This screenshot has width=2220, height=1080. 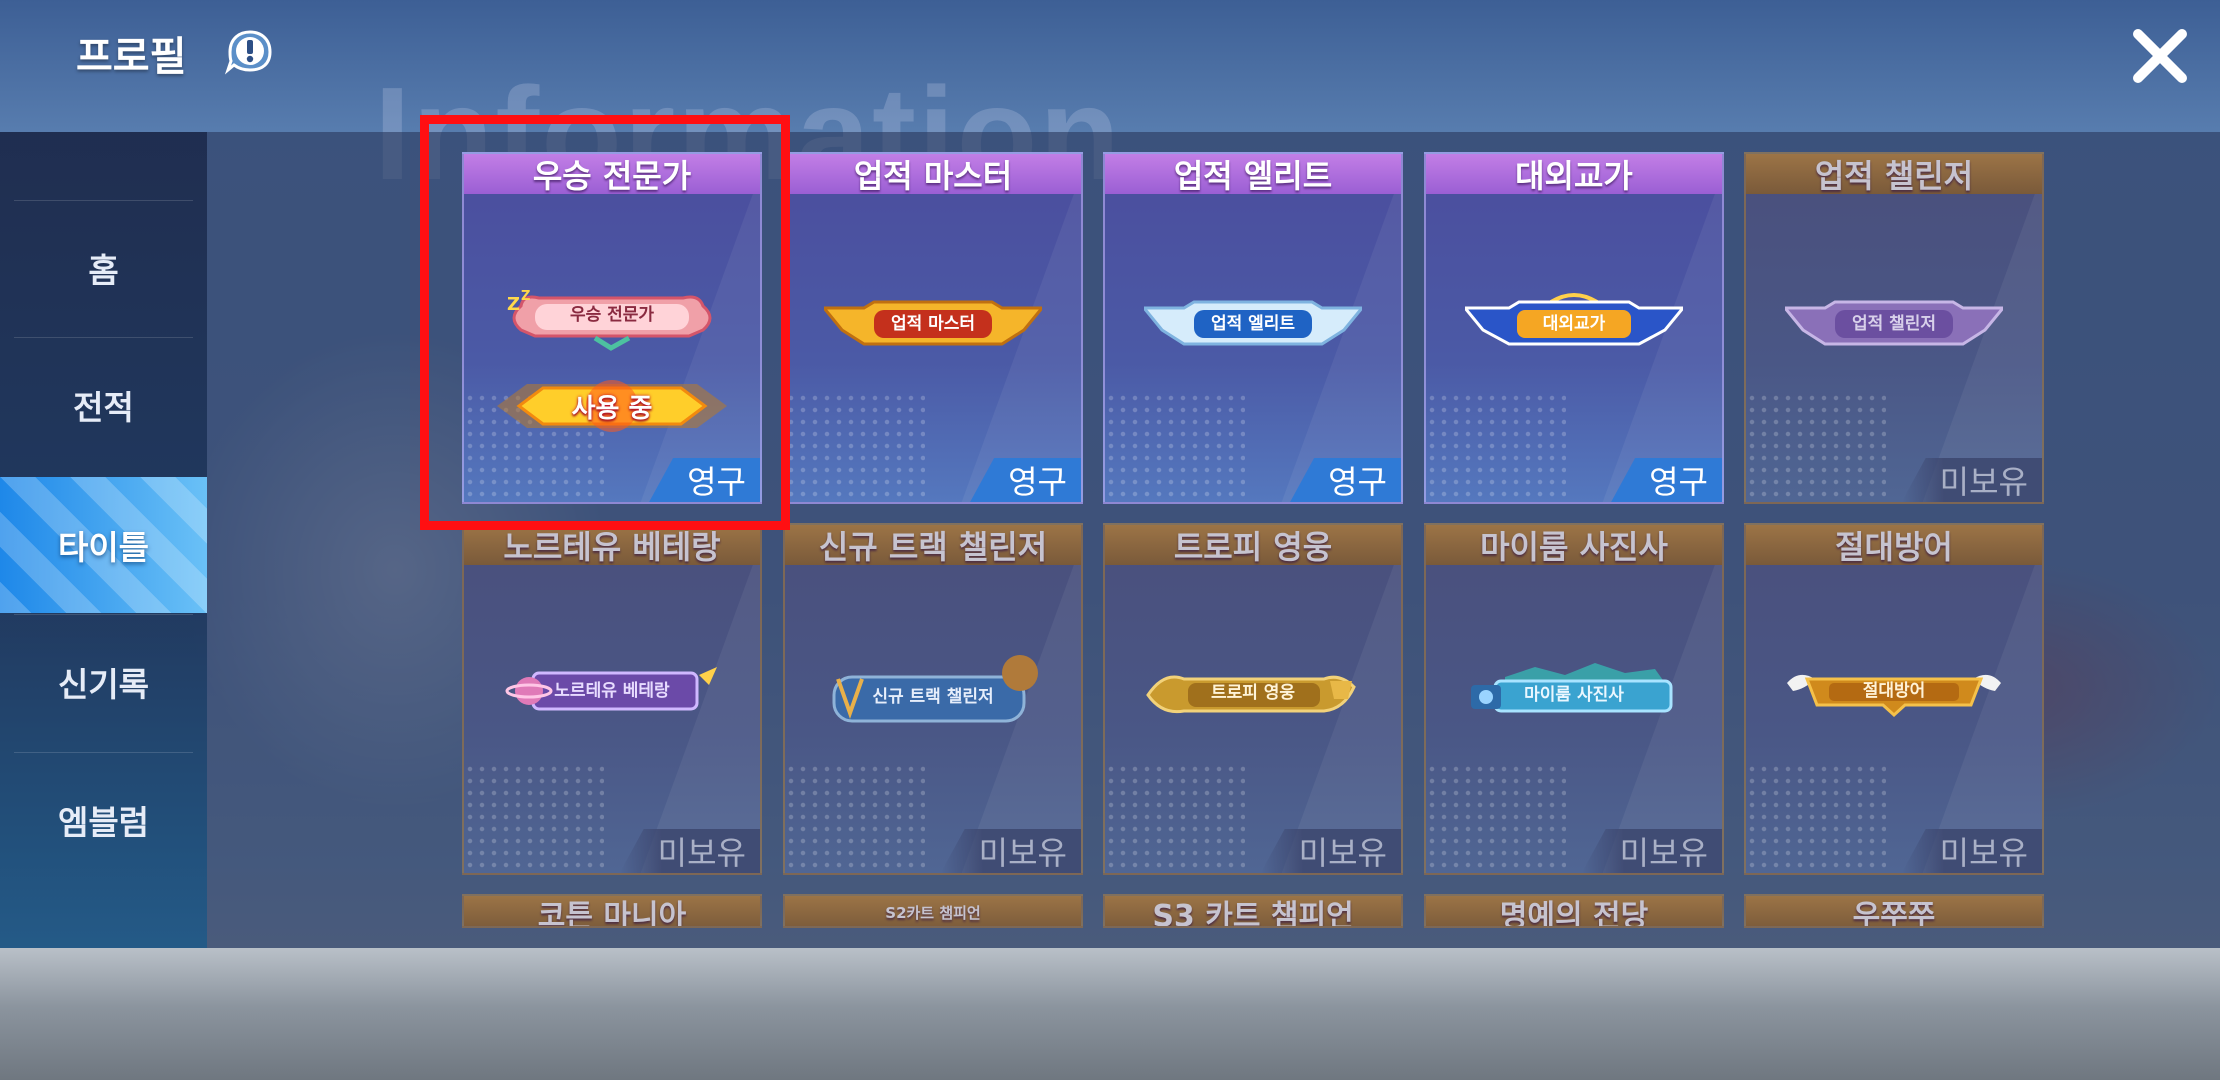 What do you see at coordinates (605, 322) in the screenshot?
I see `selection-highlight` at bounding box center [605, 322].